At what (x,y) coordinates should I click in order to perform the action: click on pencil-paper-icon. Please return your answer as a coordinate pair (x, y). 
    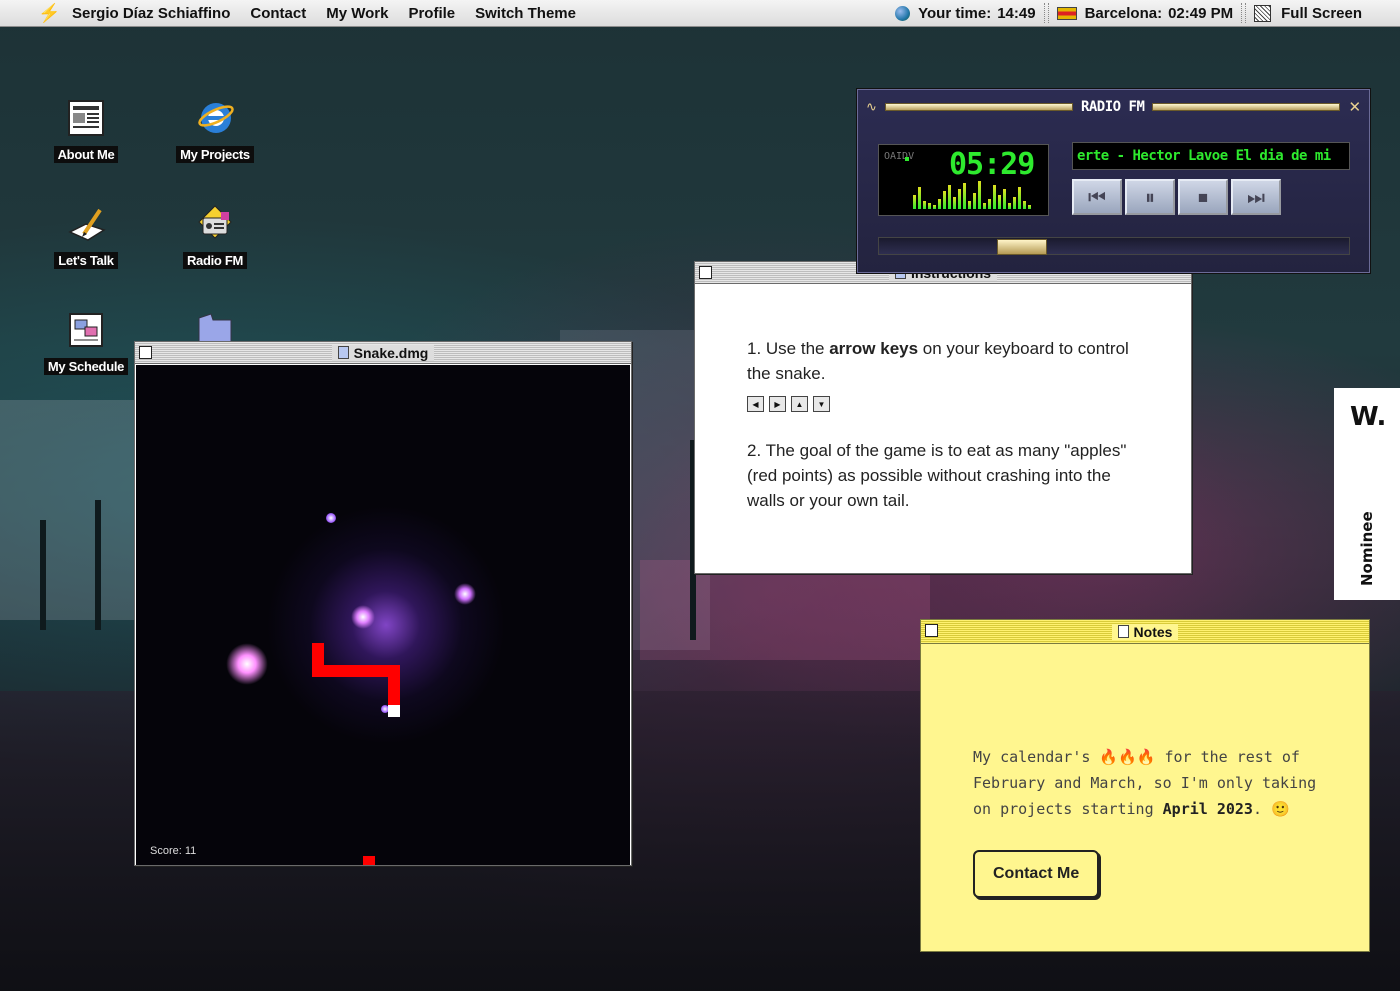
    Looking at the image, I should click on (86, 224).